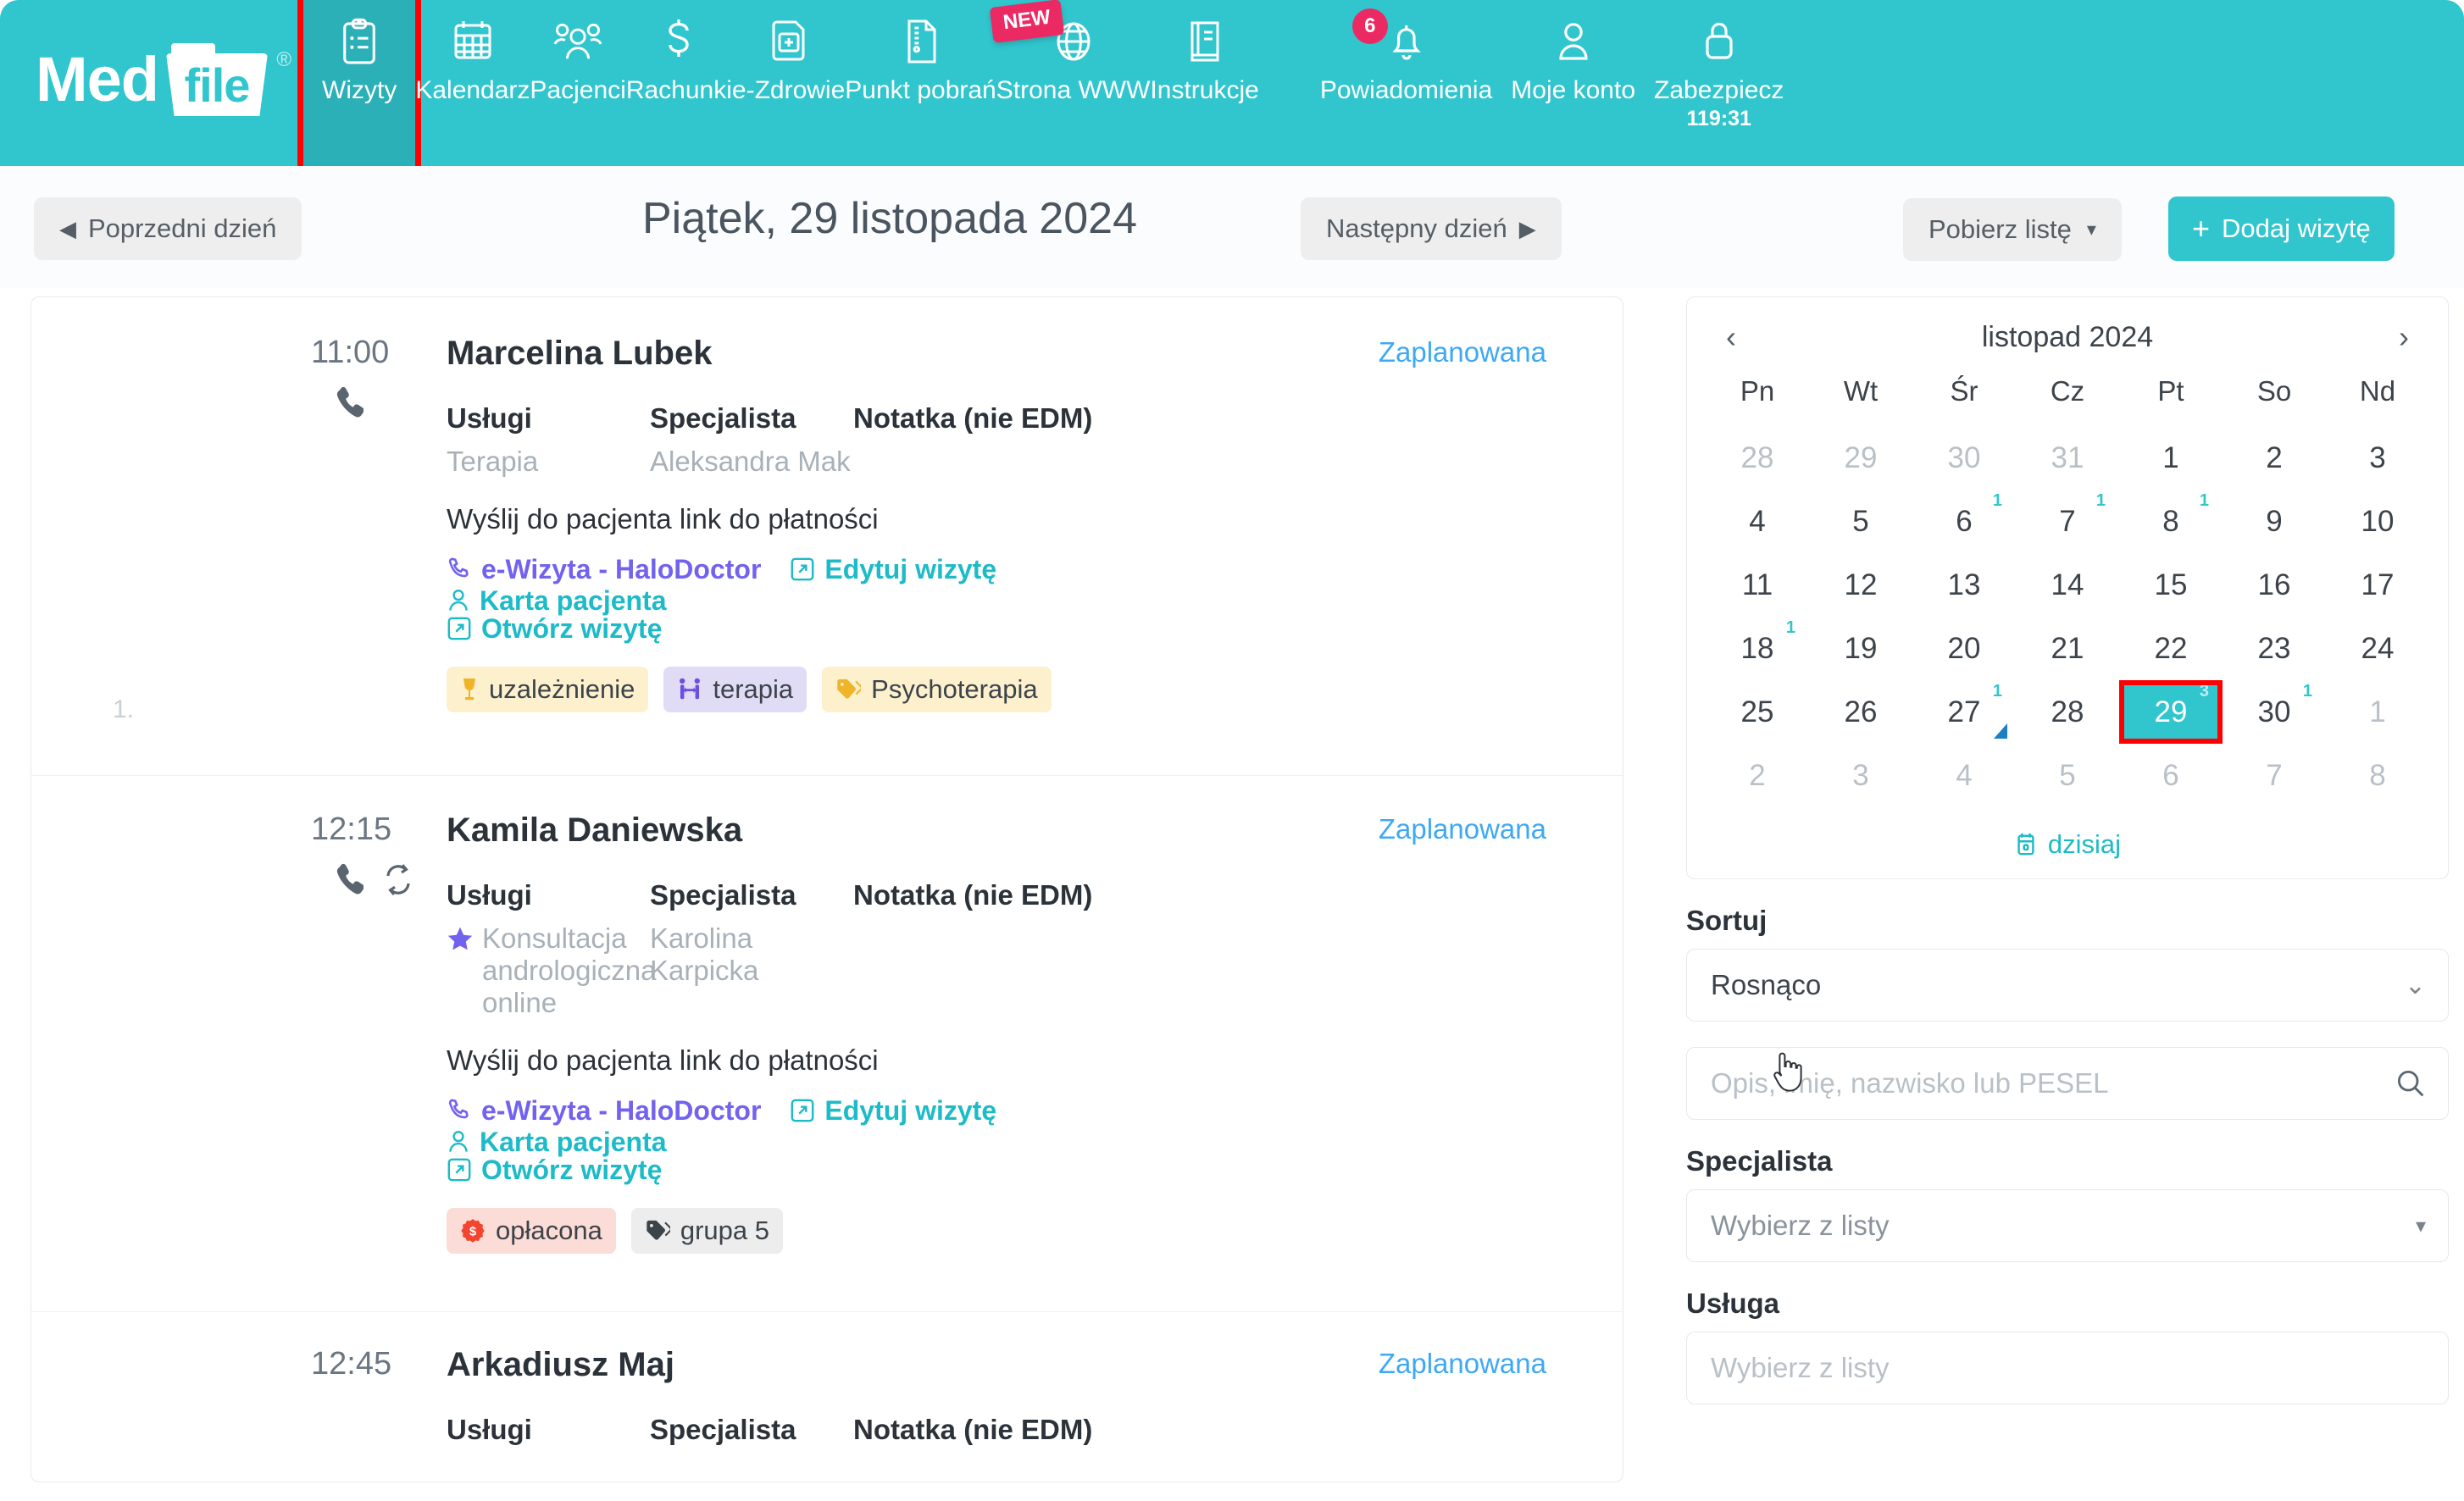 The height and width of the screenshot is (1501, 2464). I want to click on calendar-day: 15, so click(2171, 585).